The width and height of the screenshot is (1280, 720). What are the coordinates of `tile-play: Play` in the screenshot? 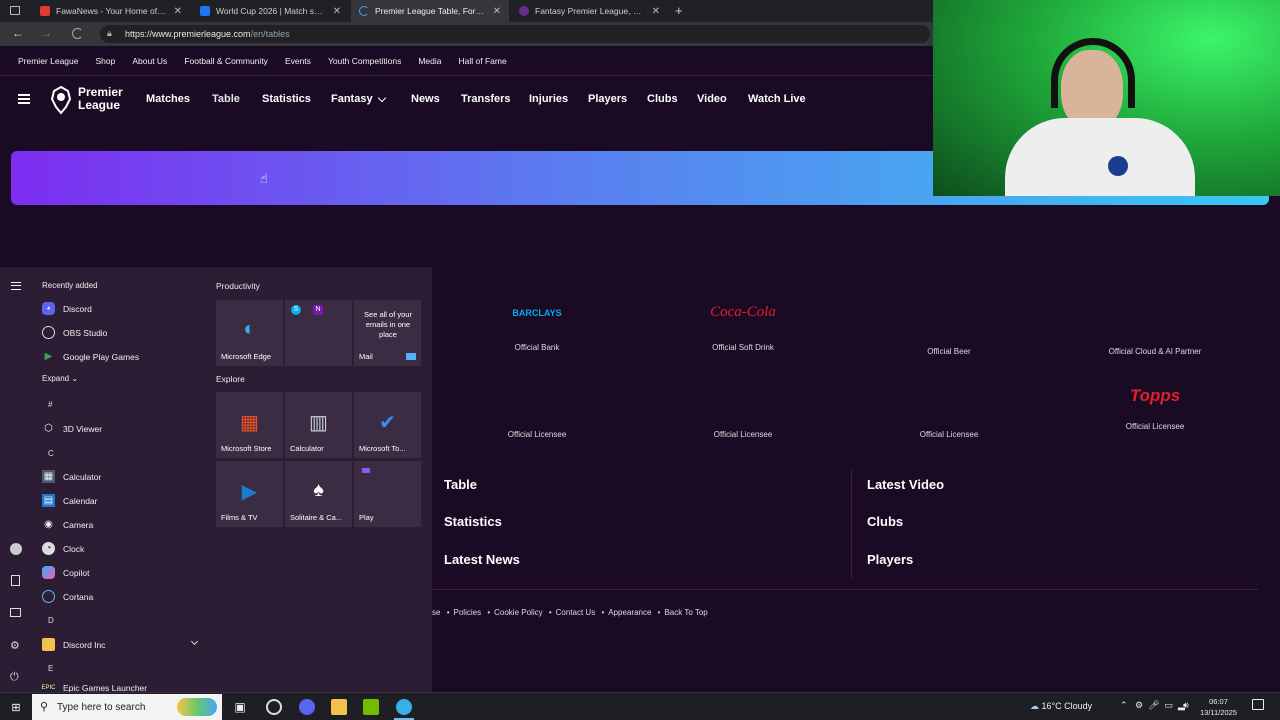 It's located at (387, 494).